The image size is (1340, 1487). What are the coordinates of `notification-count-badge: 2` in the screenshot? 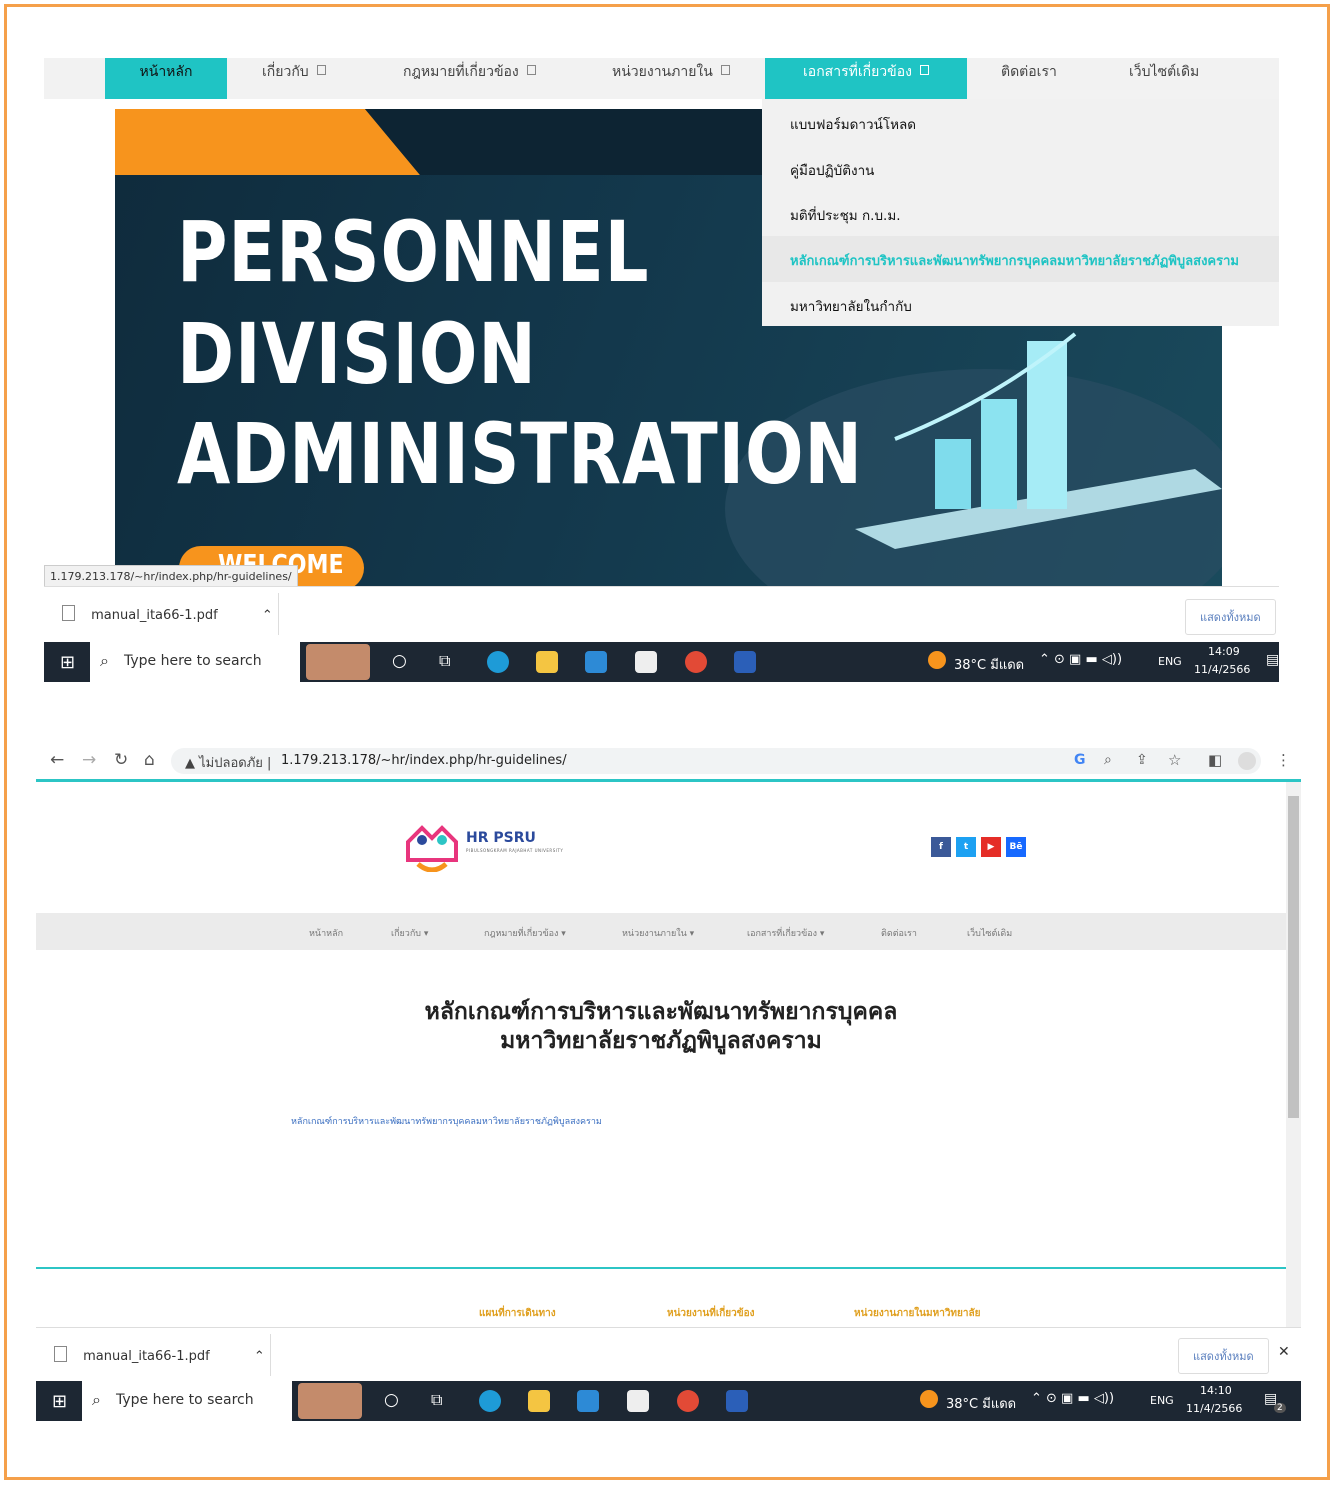 It's located at (1280, 1408).